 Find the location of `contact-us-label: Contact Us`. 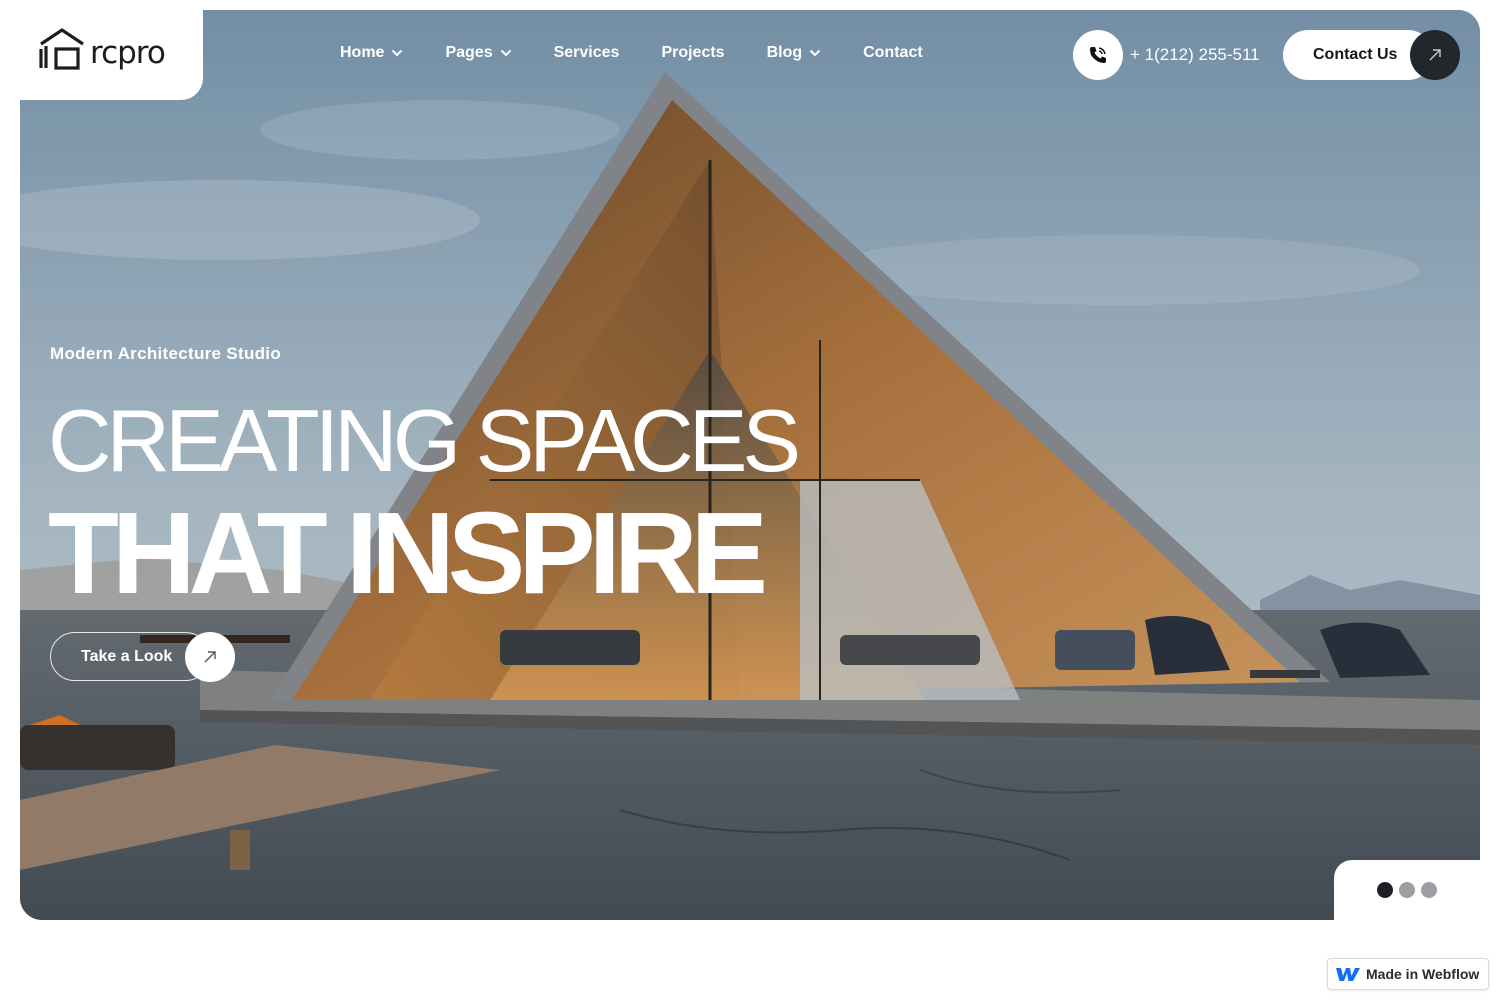

contact-us-label: Contact Us is located at coordinates (1355, 54).